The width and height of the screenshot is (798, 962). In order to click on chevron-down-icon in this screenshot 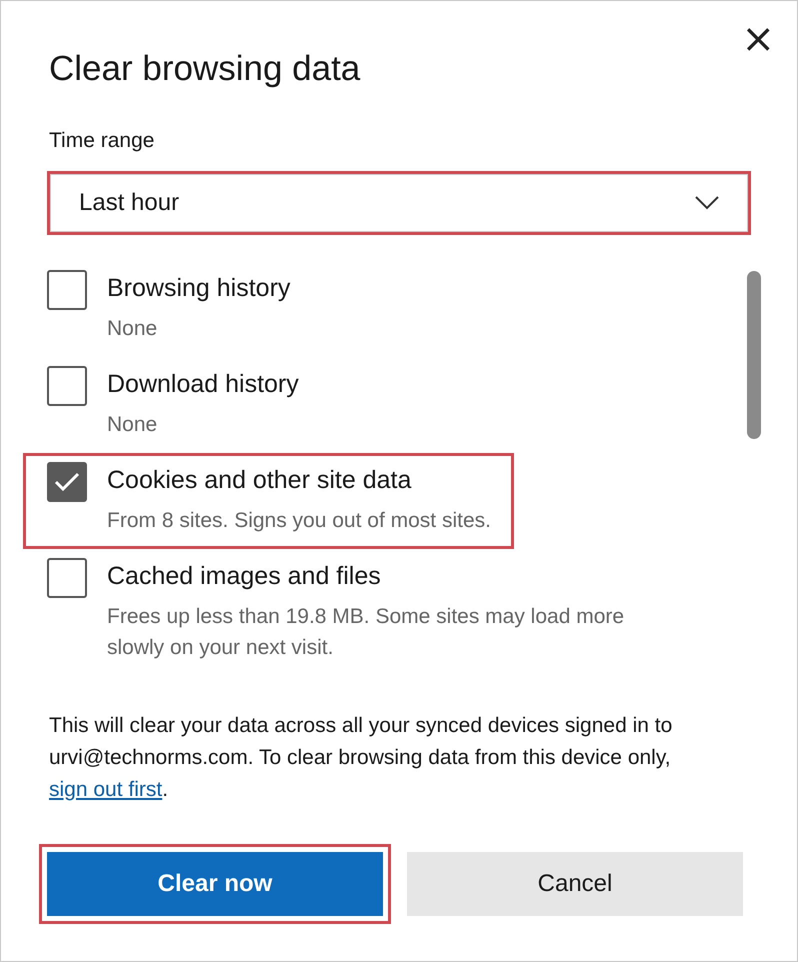, I will do `click(707, 203)`.